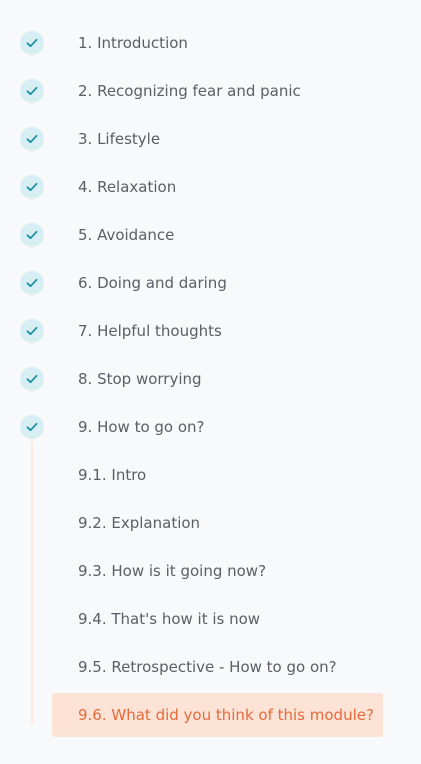 The width and height of the screenshot is (421, 764). What do you see at coordinates (210, 427) in the screenshot?
I see `module-item-9: 9. How to go on?` at bounding box center [210, 427].